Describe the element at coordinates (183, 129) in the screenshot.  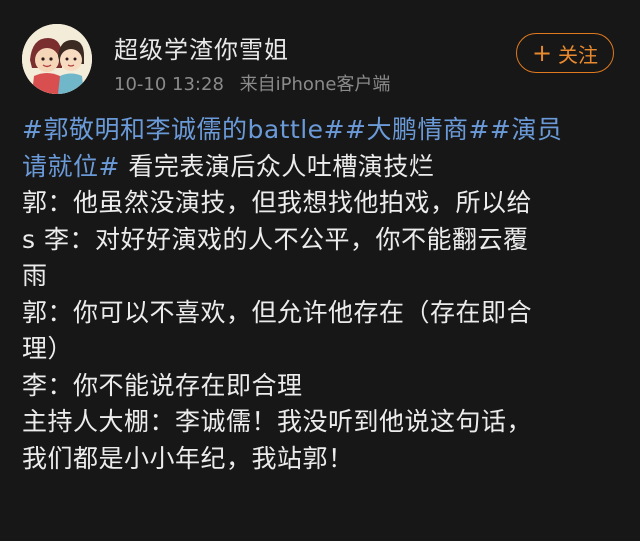
I see `hashtag-link: #郭敬明和李诚儒的battle#` at that location.